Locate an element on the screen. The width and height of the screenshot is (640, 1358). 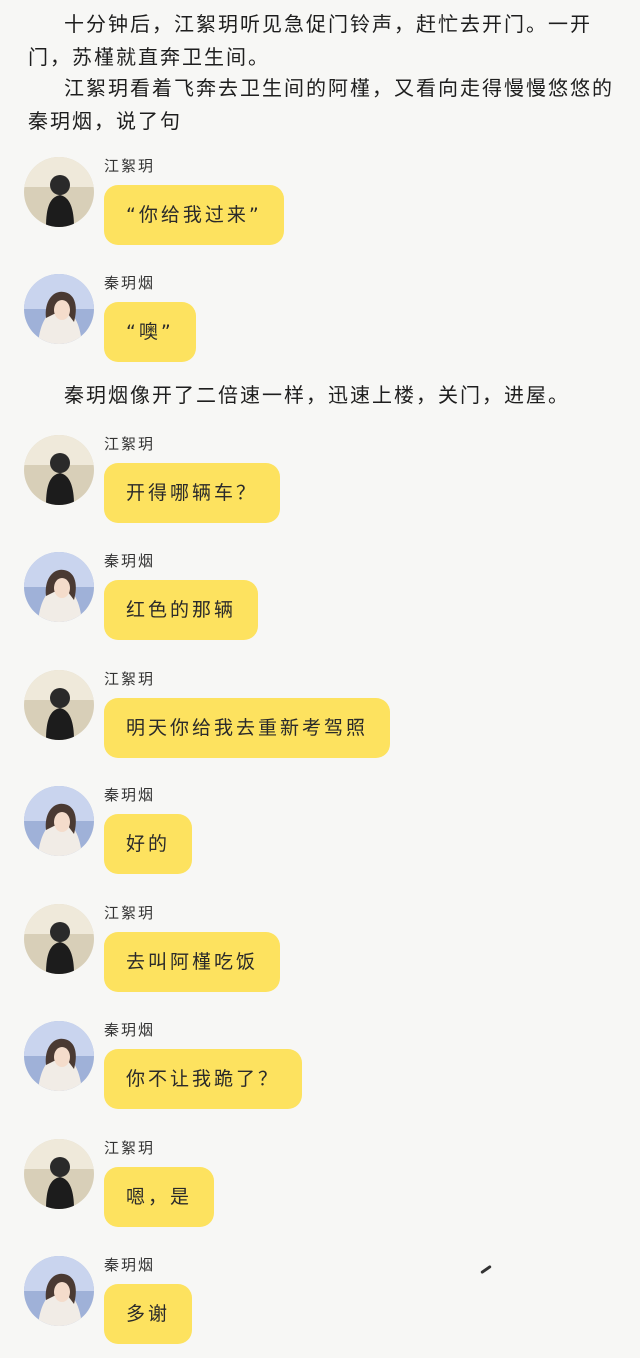
chat-bubble: 好的 is located at coordinates (148, 844).